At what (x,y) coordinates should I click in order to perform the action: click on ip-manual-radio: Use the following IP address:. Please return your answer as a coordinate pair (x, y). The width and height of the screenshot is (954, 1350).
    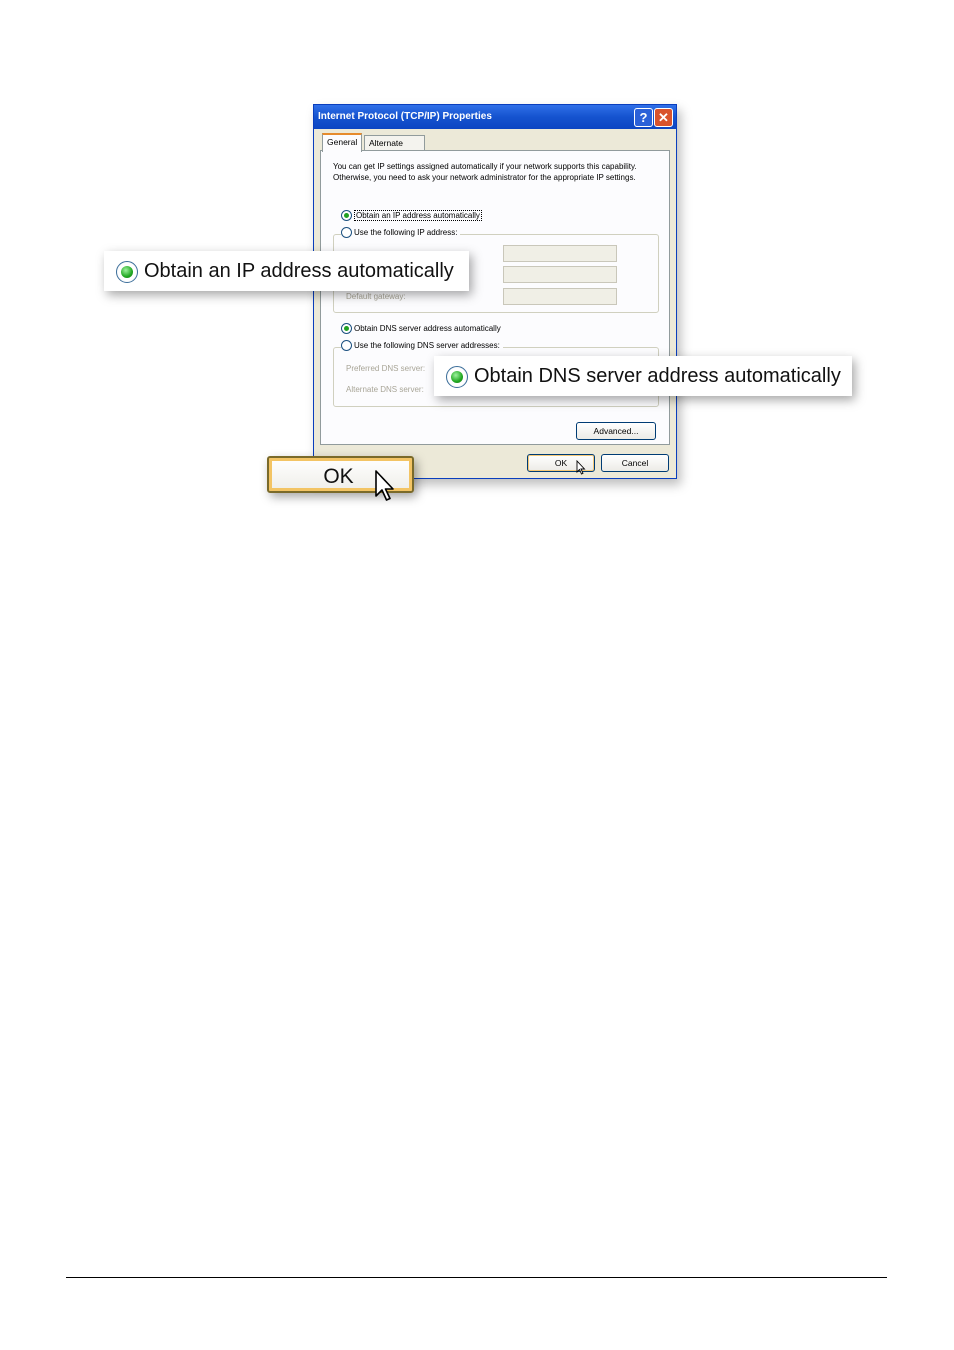
    Looking at the image, I should click on (401, 233).